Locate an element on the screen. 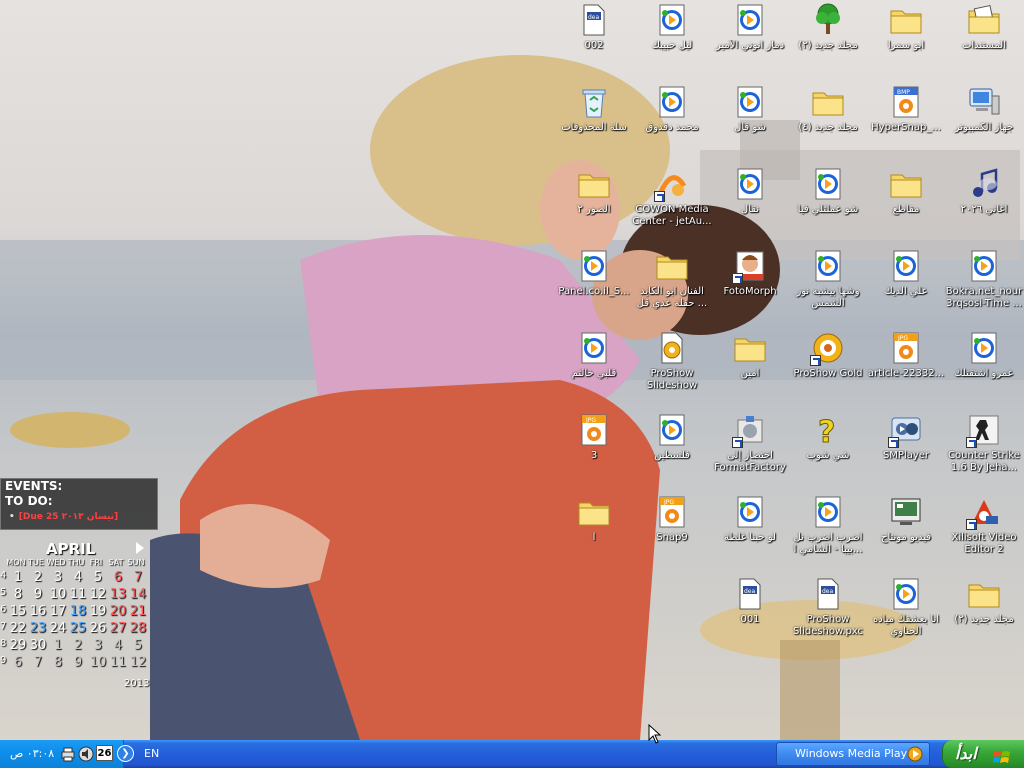 The width and height of the screenshot is (1024, 774). desktop-icon: اغاني ٢٠٢٦ is located at coordinates (983, 202).